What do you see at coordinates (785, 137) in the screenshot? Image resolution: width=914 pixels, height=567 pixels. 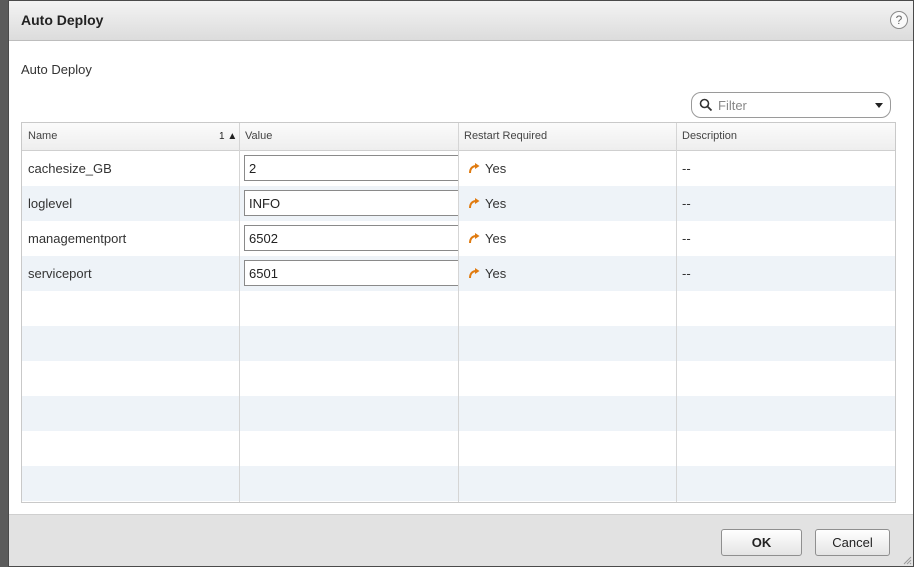 I see `column-header-description: Description` at bounding box center [785, 137].